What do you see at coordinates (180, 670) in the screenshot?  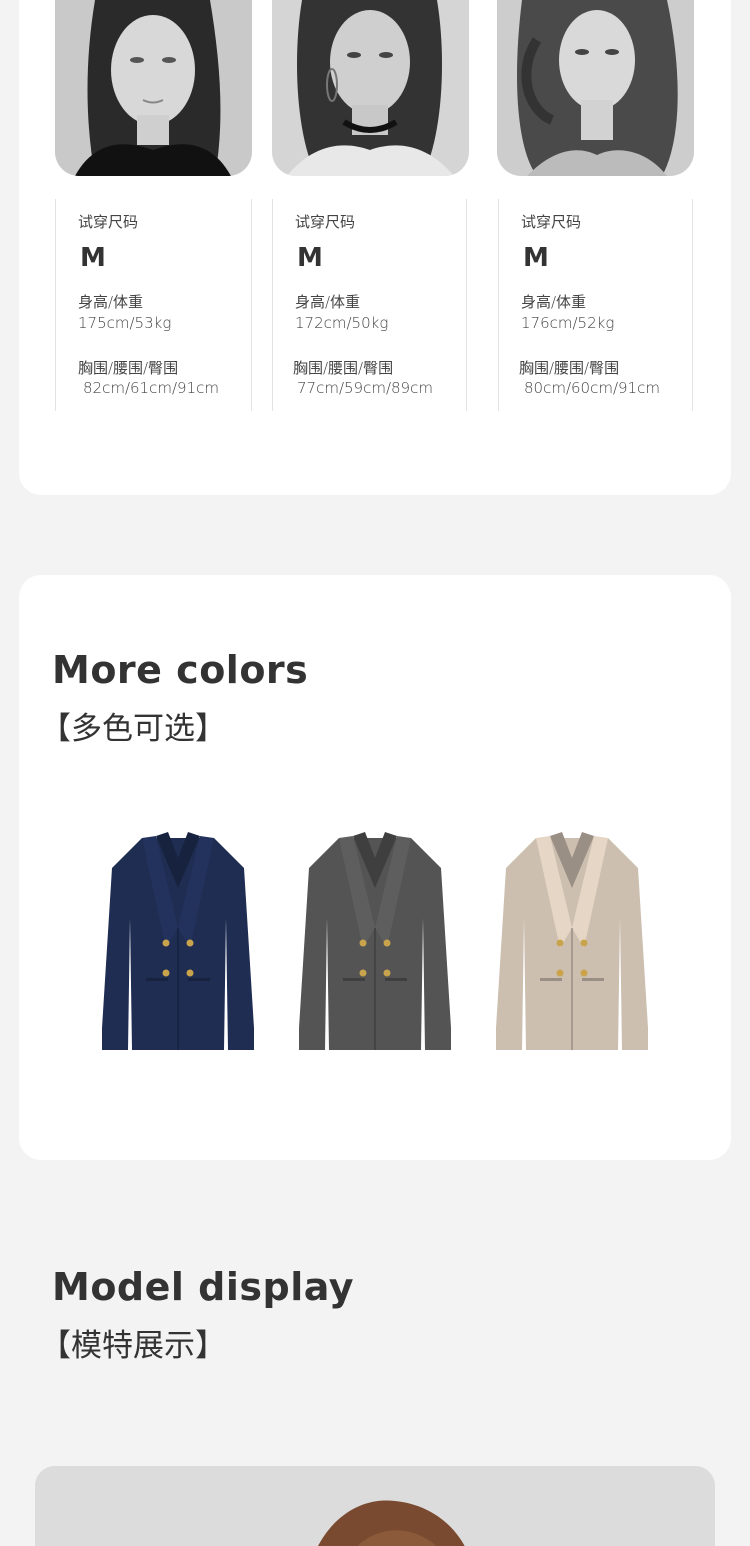 I see `colors-title: More colors` at bounding box center [180, 670].